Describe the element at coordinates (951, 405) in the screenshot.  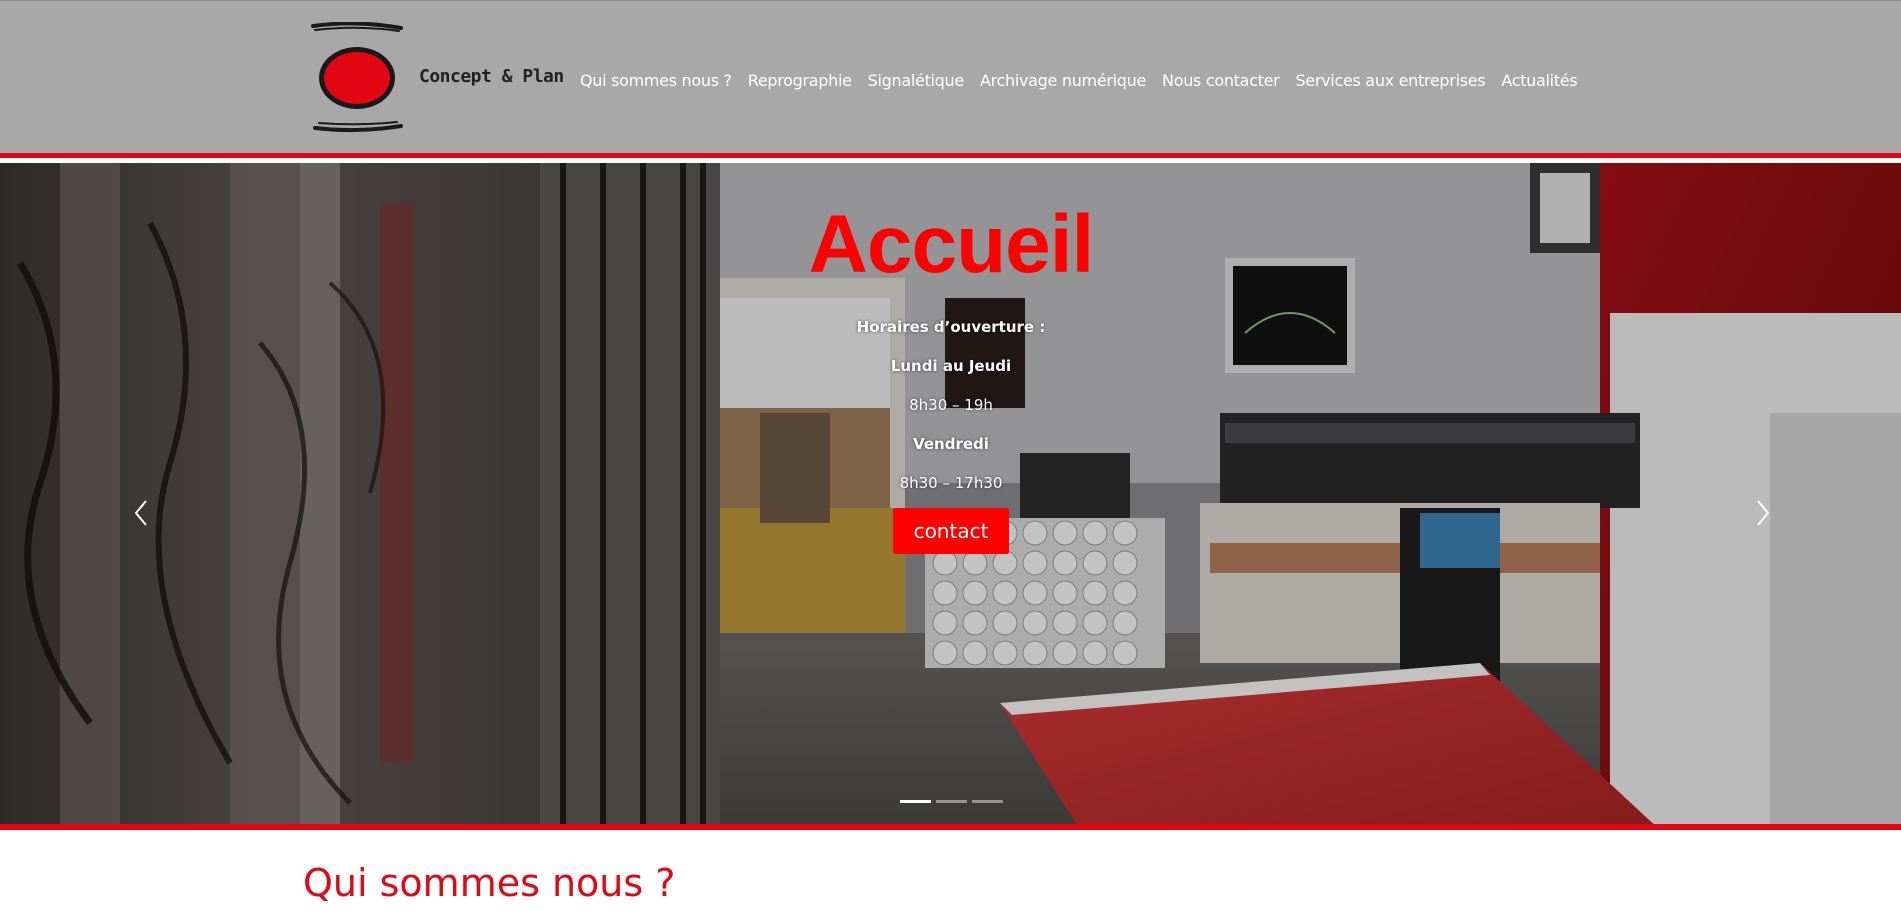
I see `weekdays-hours: 8h30 – 19h` at that location.